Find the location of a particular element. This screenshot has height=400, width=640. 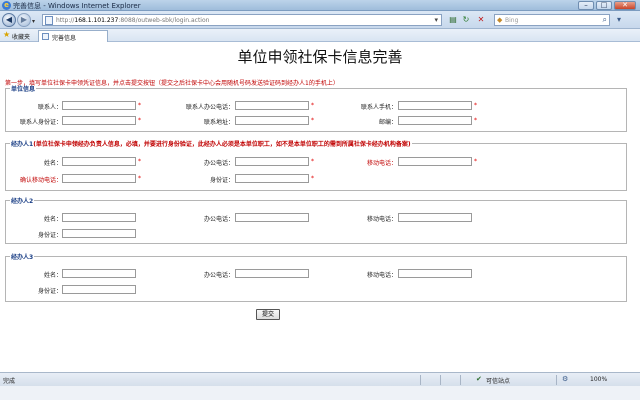

agent1-mobile-input is located at coordinates (435, 161).